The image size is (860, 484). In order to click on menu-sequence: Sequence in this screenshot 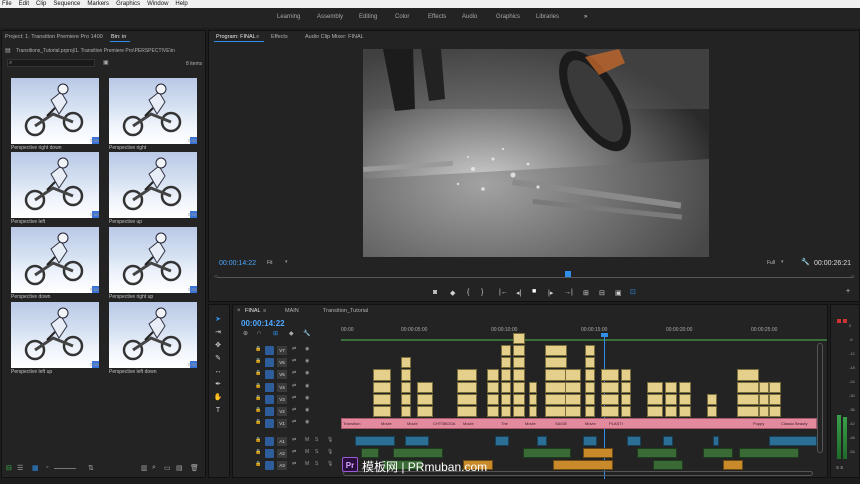, I will do `click(66, 4)`.